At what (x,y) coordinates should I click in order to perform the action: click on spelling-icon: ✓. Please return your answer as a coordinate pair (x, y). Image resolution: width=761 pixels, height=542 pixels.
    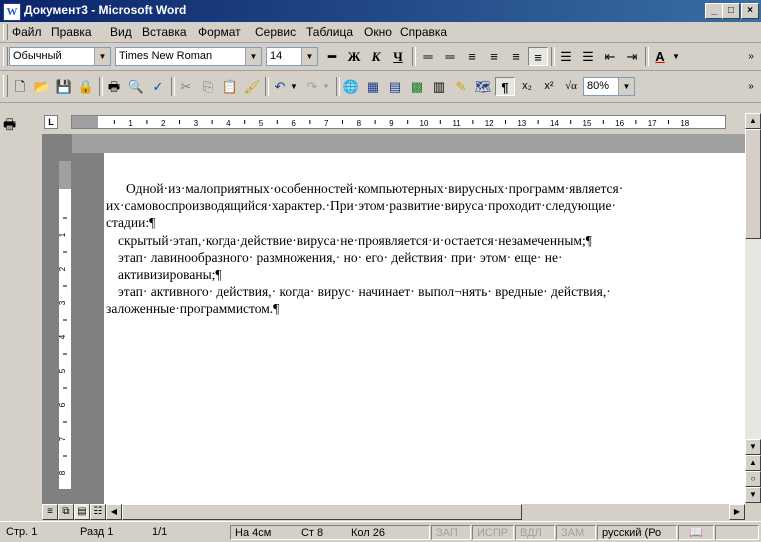
    Looking at the image, I should click on (158, 86).